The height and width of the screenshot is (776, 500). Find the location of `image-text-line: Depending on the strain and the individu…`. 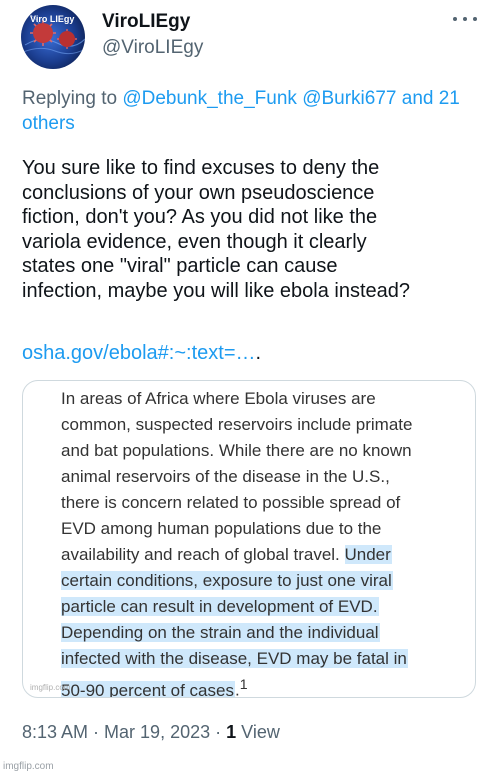

image-text-line: Depending on the strain and the individu… is located at coordinates (261, 633).